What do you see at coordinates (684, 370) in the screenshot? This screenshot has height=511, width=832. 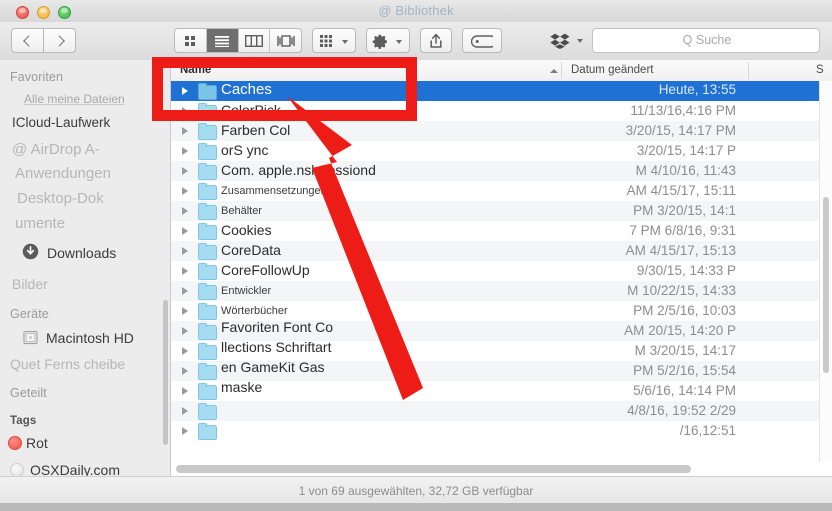 I see `file-date-modified: PM 5/2/16, 15:54` at bounding box center [684, 370].